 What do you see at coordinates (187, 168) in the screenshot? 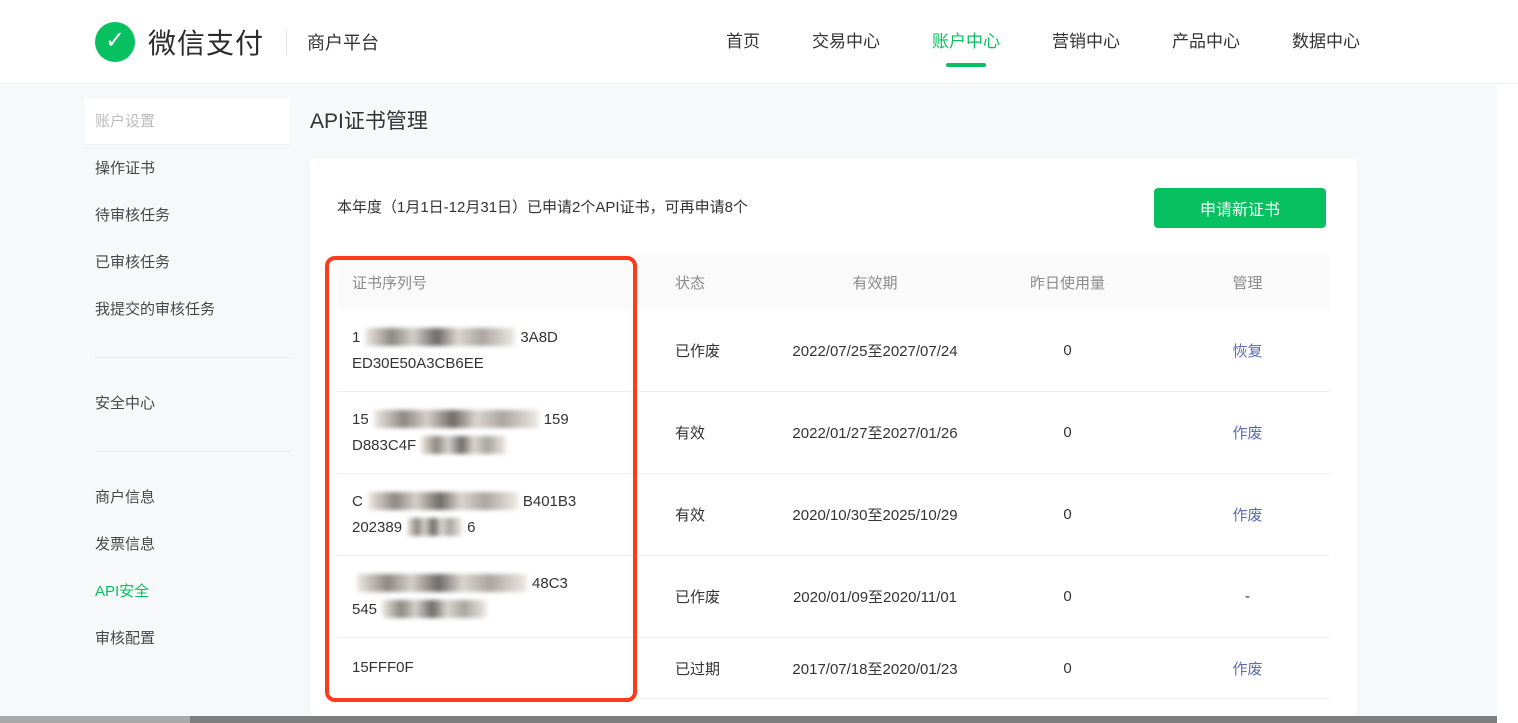
I see `sidebar-item: 操作证书` at bounding box center [187, 168].